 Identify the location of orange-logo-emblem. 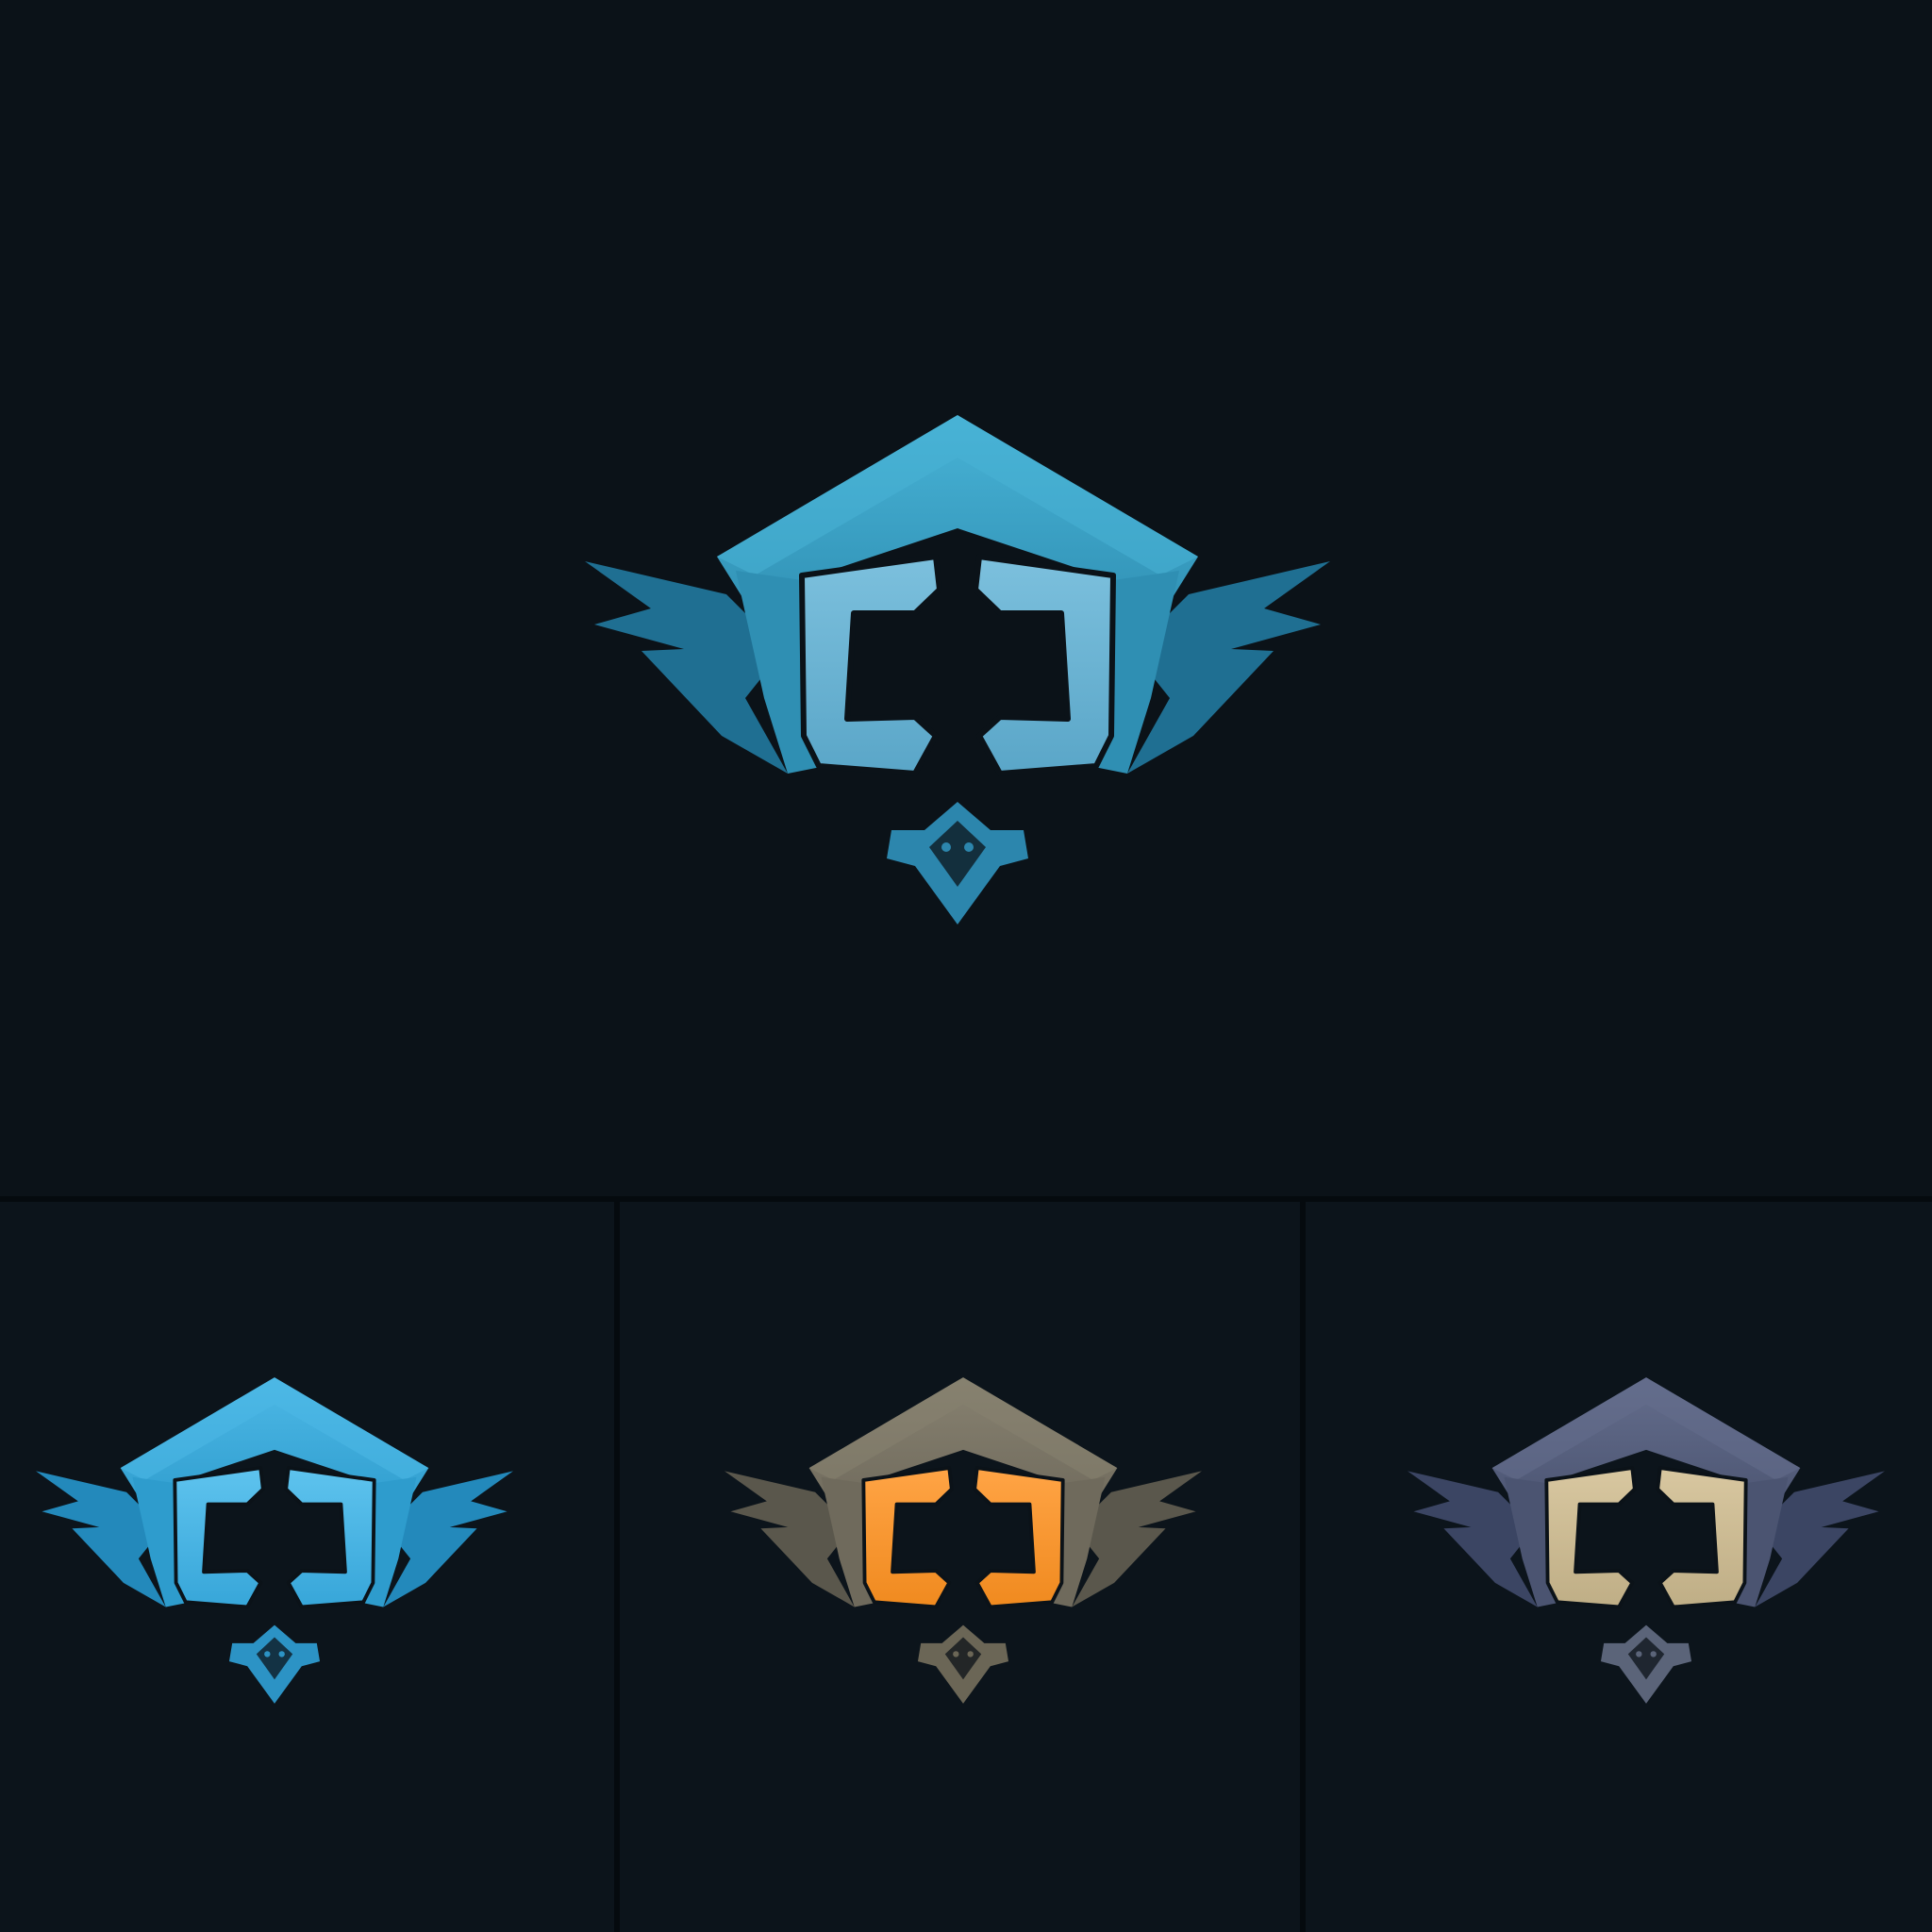
(963, 1540).